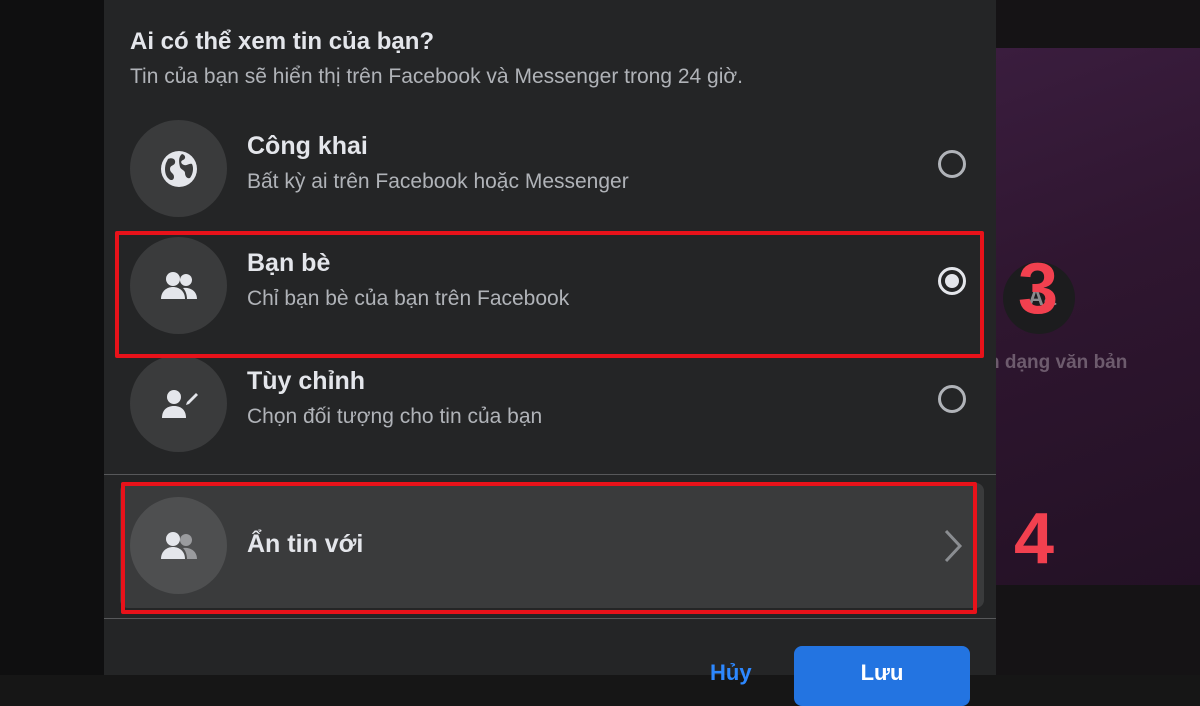 This screenshot has width=1200, height=706. What do you see at coordinates (550, 474) in the screenshot?
I see `divider-top` at bounding box center [550, 474].